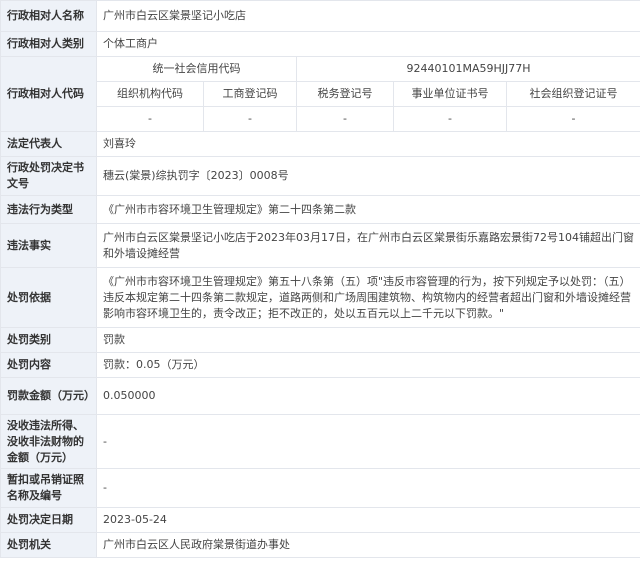 The image size is (640, 567). What do you see at coordinates (367, 545) in the screenshot?
I see `value-authority: 广州市白云区人民政府棠景街道办事处` at bounding box center [367, 545].